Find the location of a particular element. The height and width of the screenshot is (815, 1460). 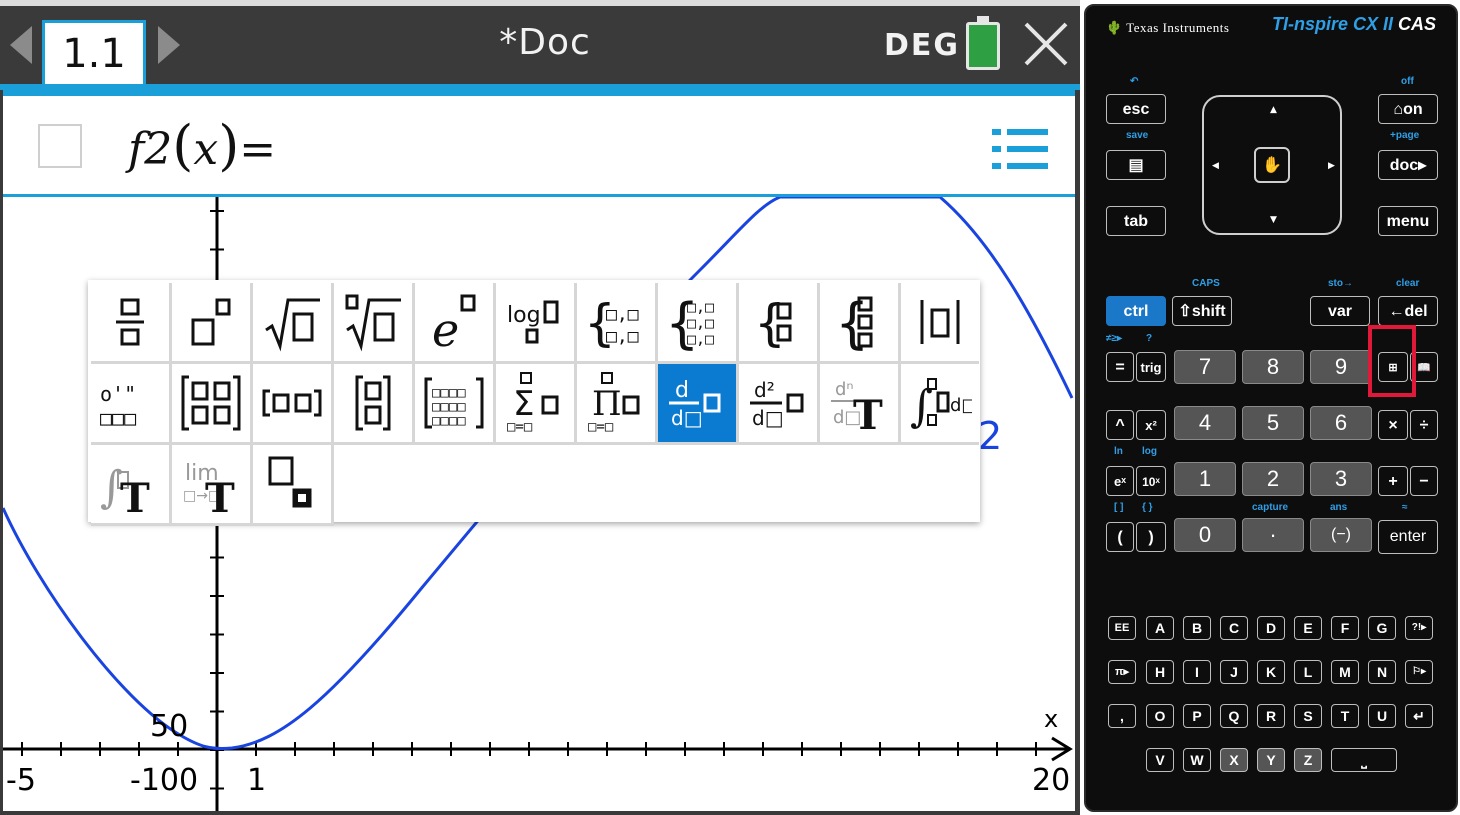

matrix-mxn-template-icon: □□□□ □□□□ □□□□ is located at coordinates (455, 404).